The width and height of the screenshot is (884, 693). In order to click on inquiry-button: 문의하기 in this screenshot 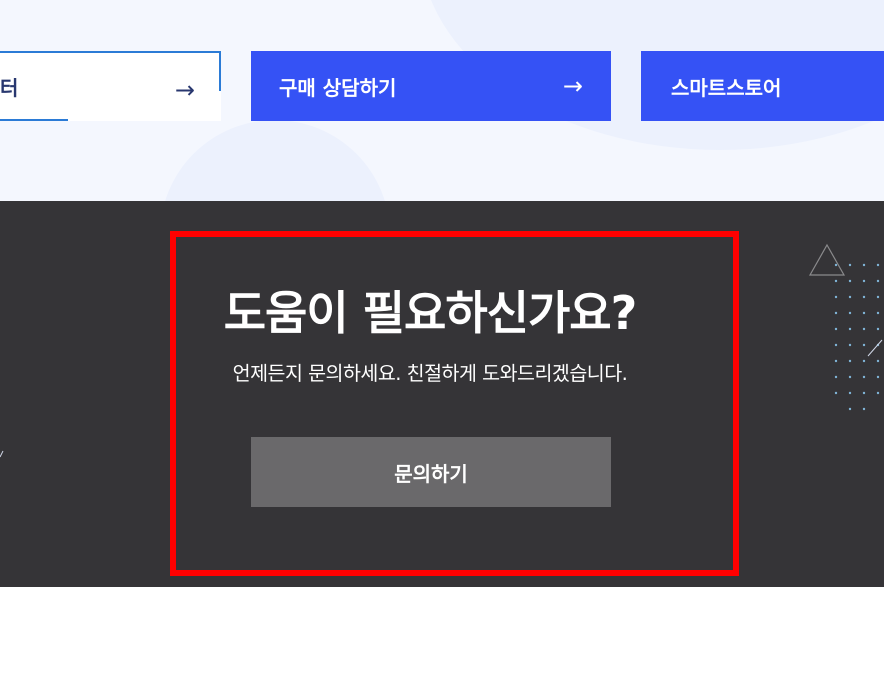, I will do `click(431, 472)`.